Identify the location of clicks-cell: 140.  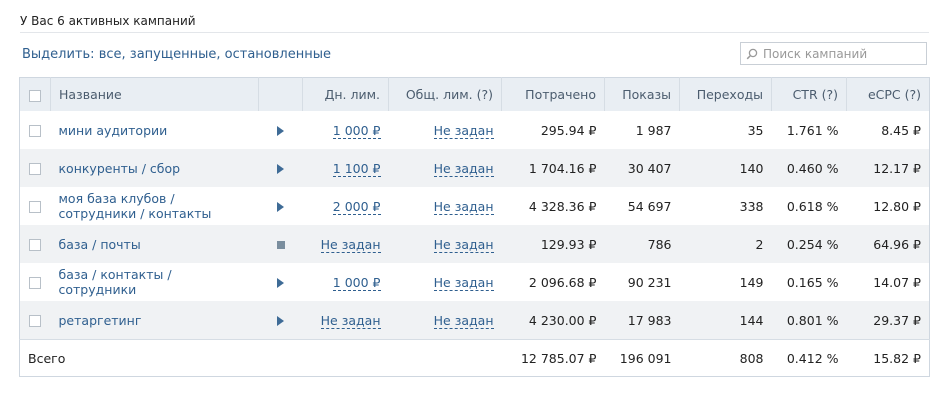
(725, 168).